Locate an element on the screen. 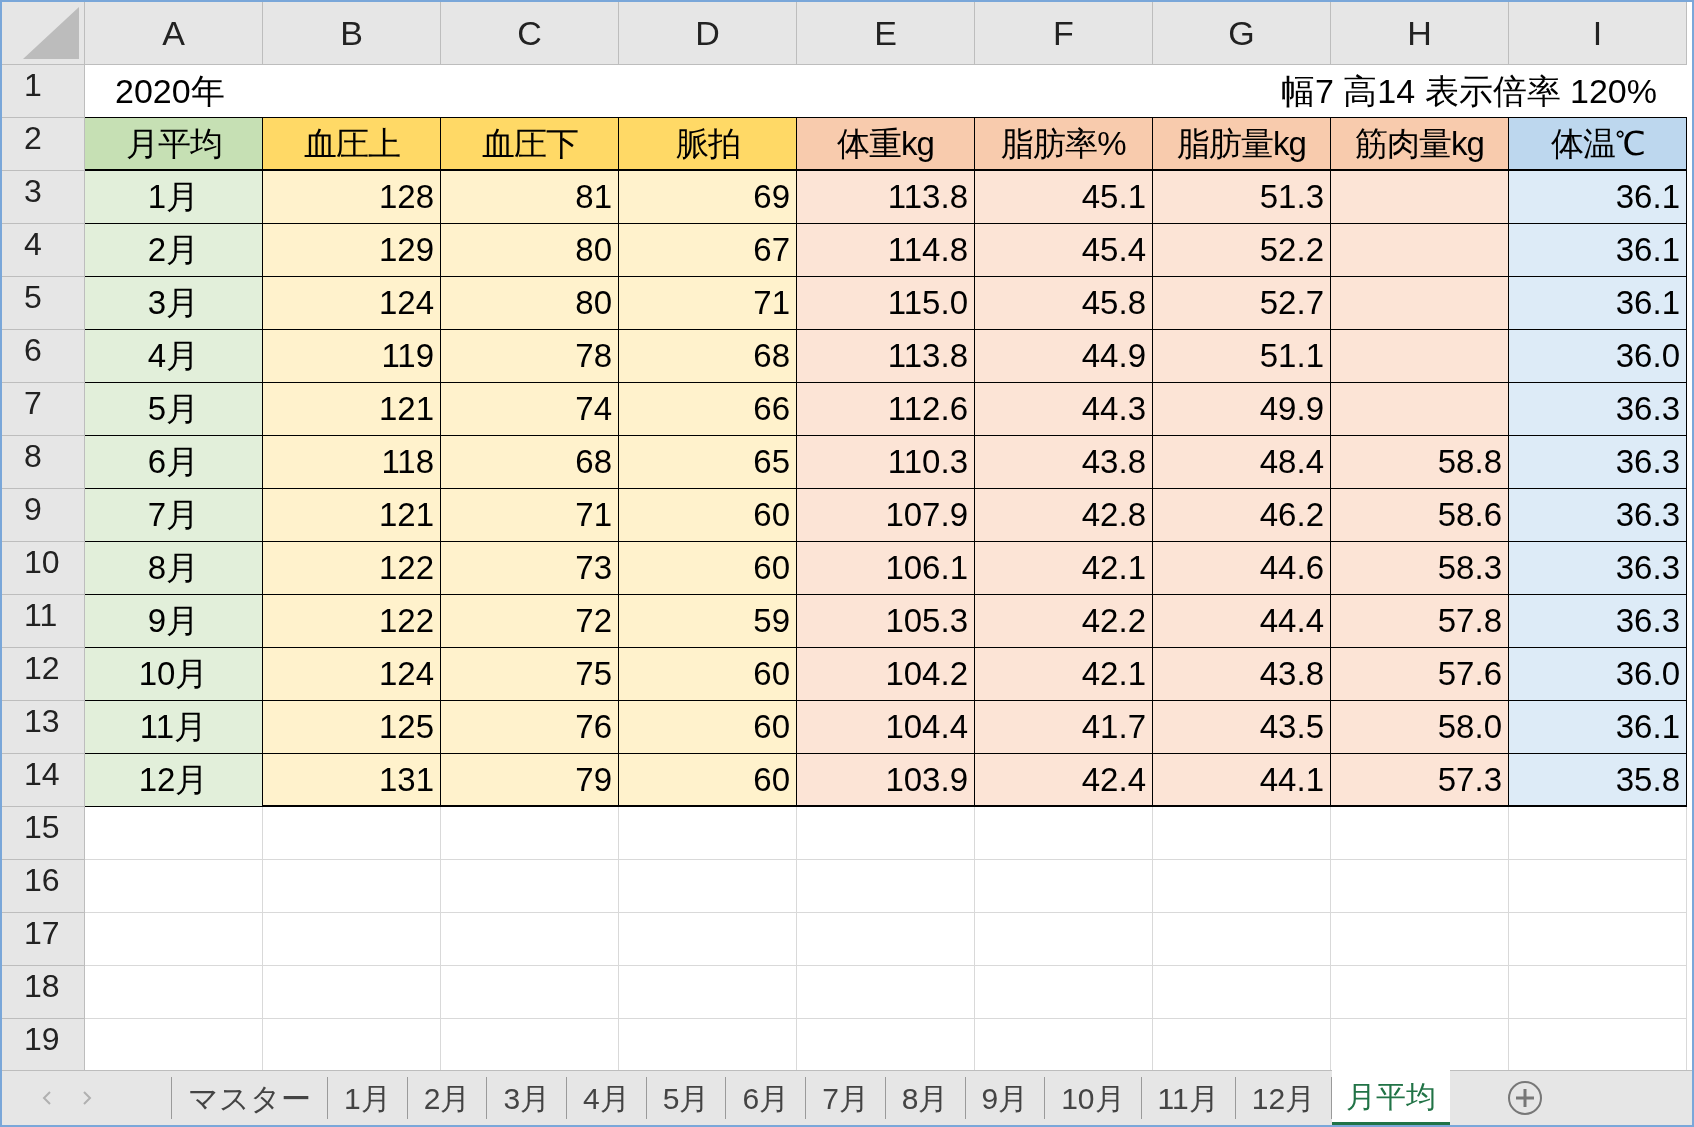  value-cell: 44.9 is located at coordinates (1064, 356).